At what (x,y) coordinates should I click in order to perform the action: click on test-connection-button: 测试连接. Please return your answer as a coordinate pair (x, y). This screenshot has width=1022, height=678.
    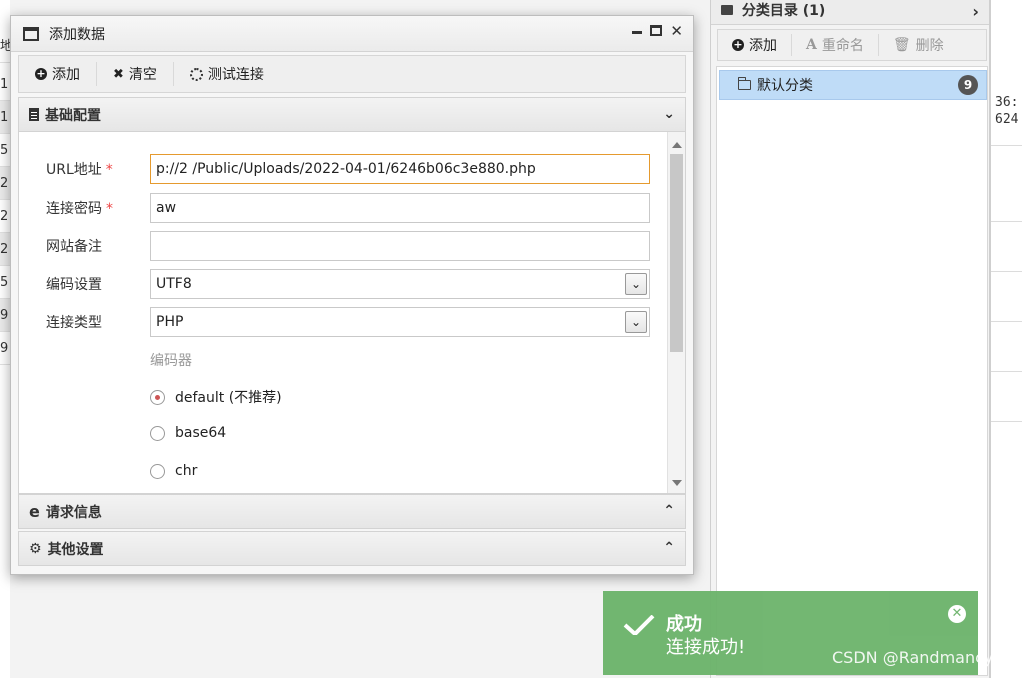
    Looking at the image, I should click on (227, 74).